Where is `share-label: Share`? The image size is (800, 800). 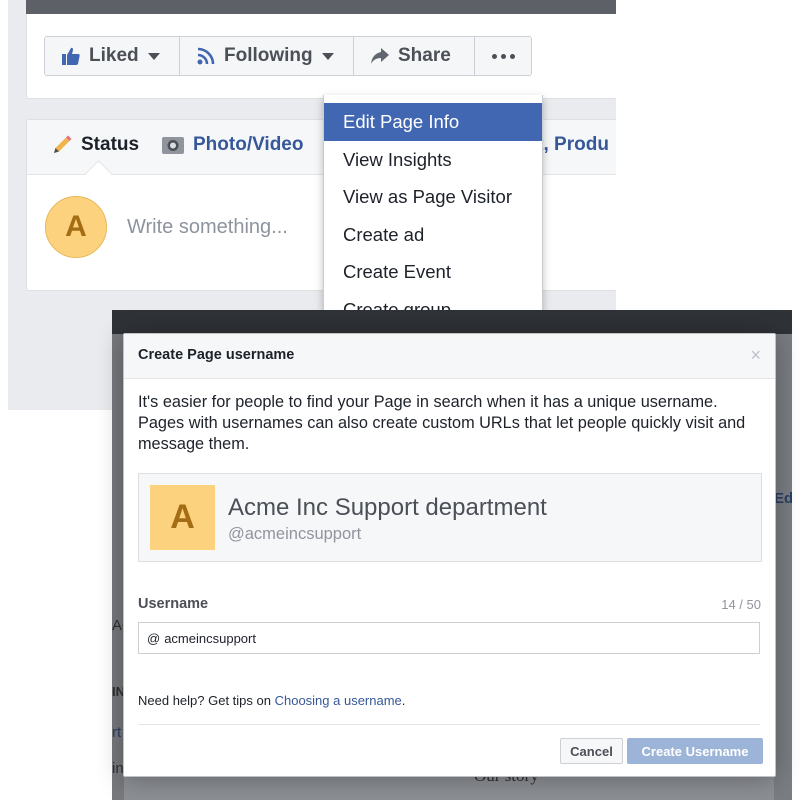 share-label: Share is located at coordinates (424, 55).